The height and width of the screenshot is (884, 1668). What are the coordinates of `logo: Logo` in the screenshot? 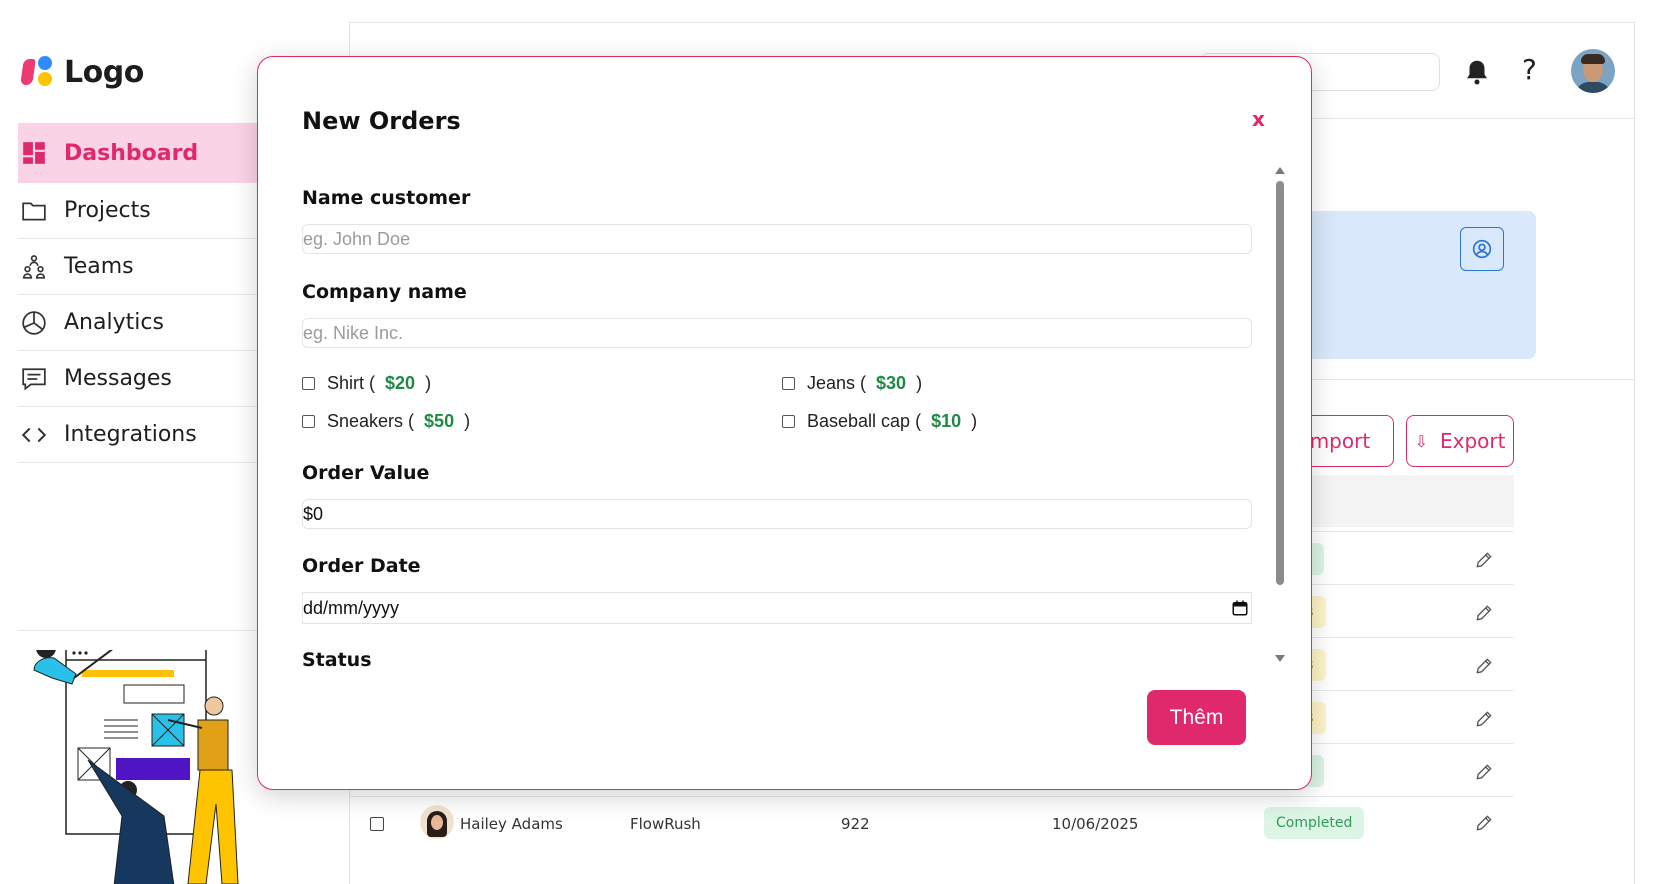 It's located at (82, 72).